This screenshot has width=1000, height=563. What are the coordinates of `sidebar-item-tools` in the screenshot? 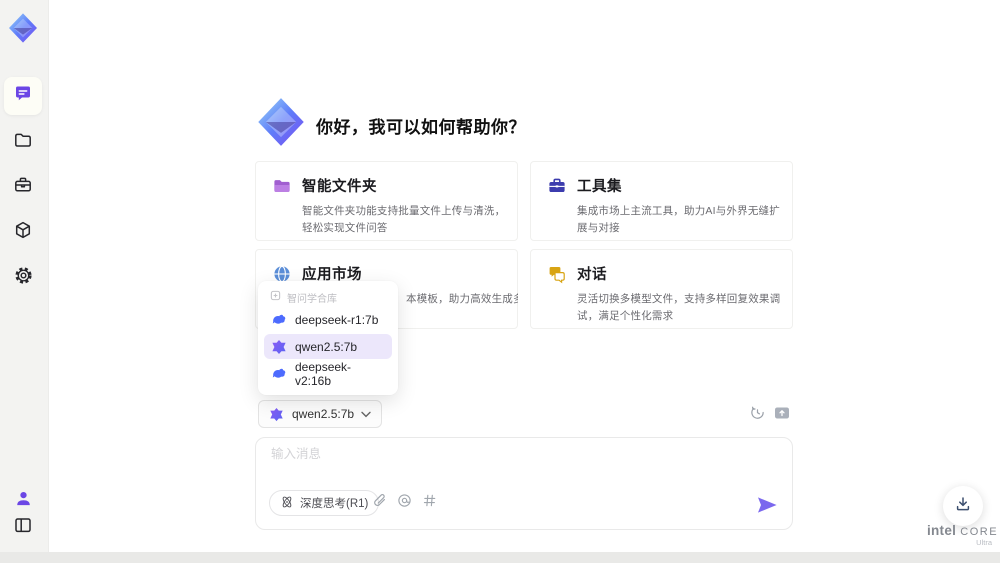 It's located at (23, 187).